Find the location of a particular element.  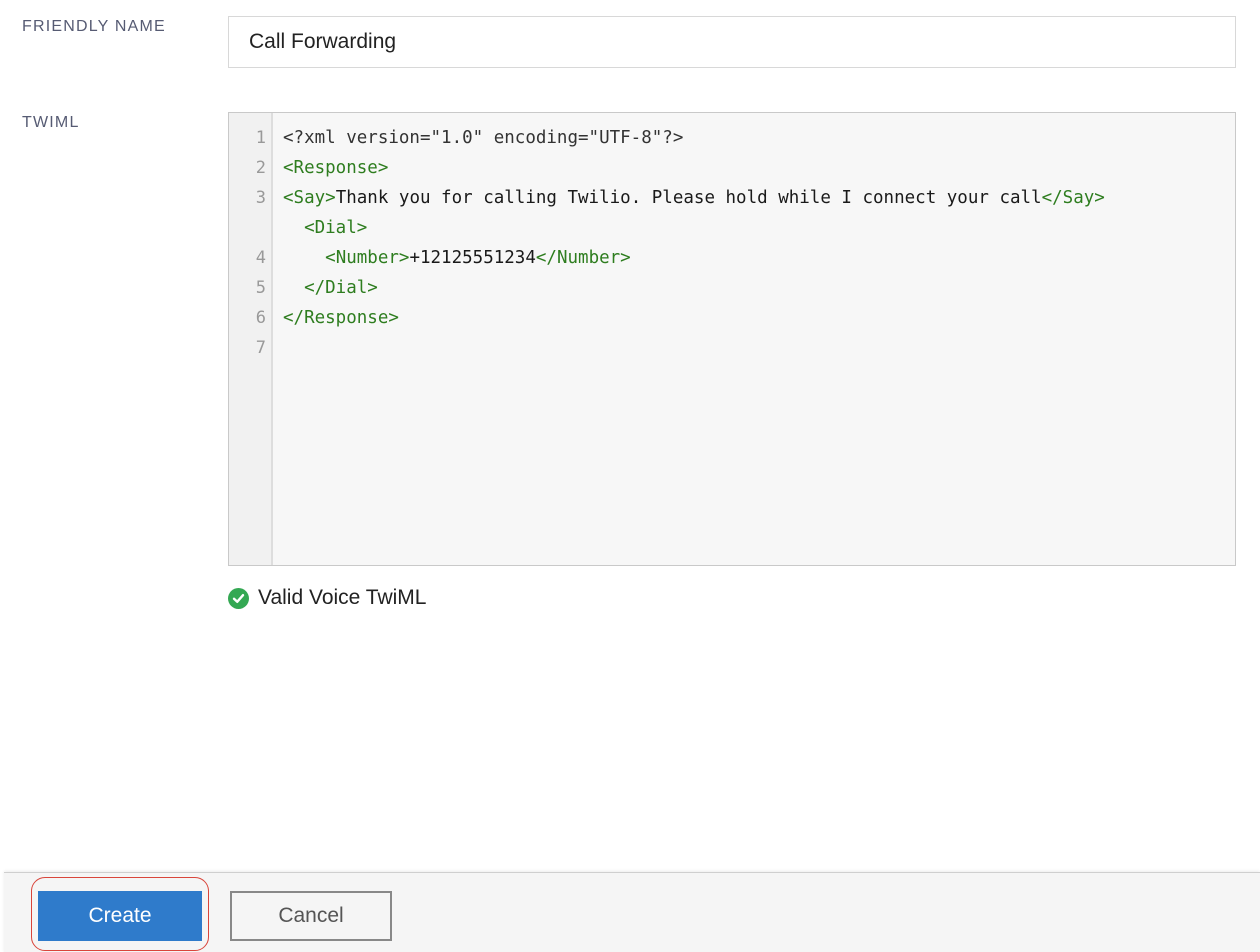

line-number: 7 is located at coordinates (260, 348).